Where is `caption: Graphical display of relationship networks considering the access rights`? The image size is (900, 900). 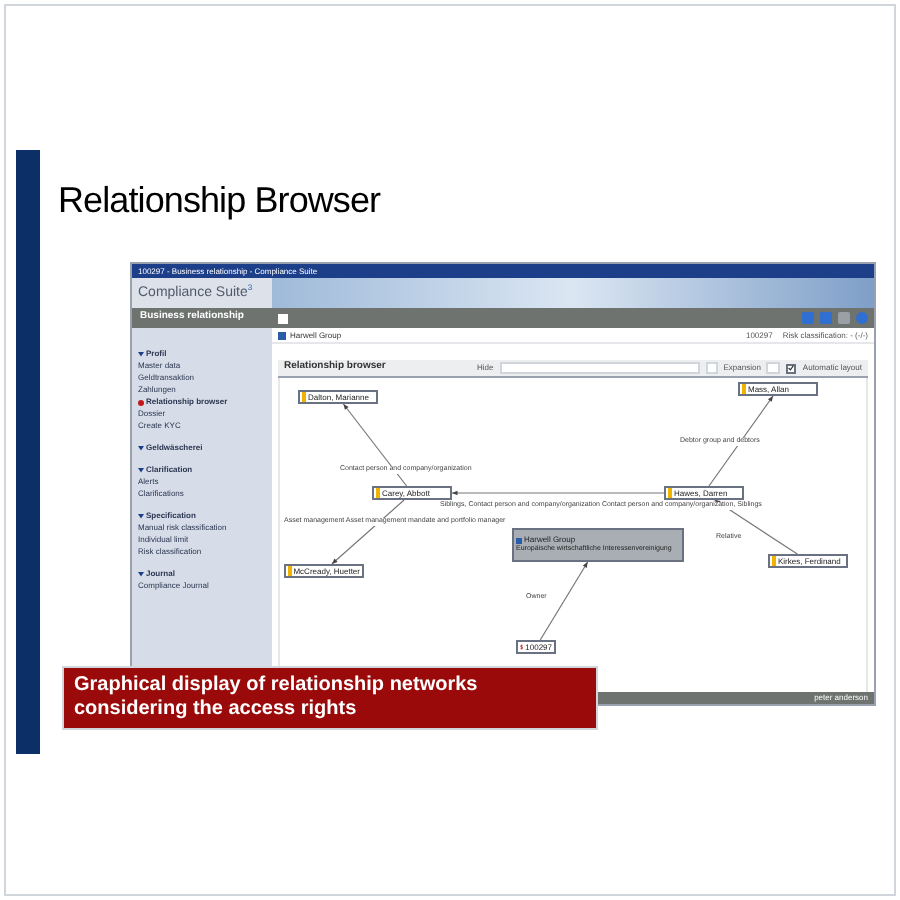 caption: Graphical display of relationship networks considering the access rights is located at coordinates (330, 698).